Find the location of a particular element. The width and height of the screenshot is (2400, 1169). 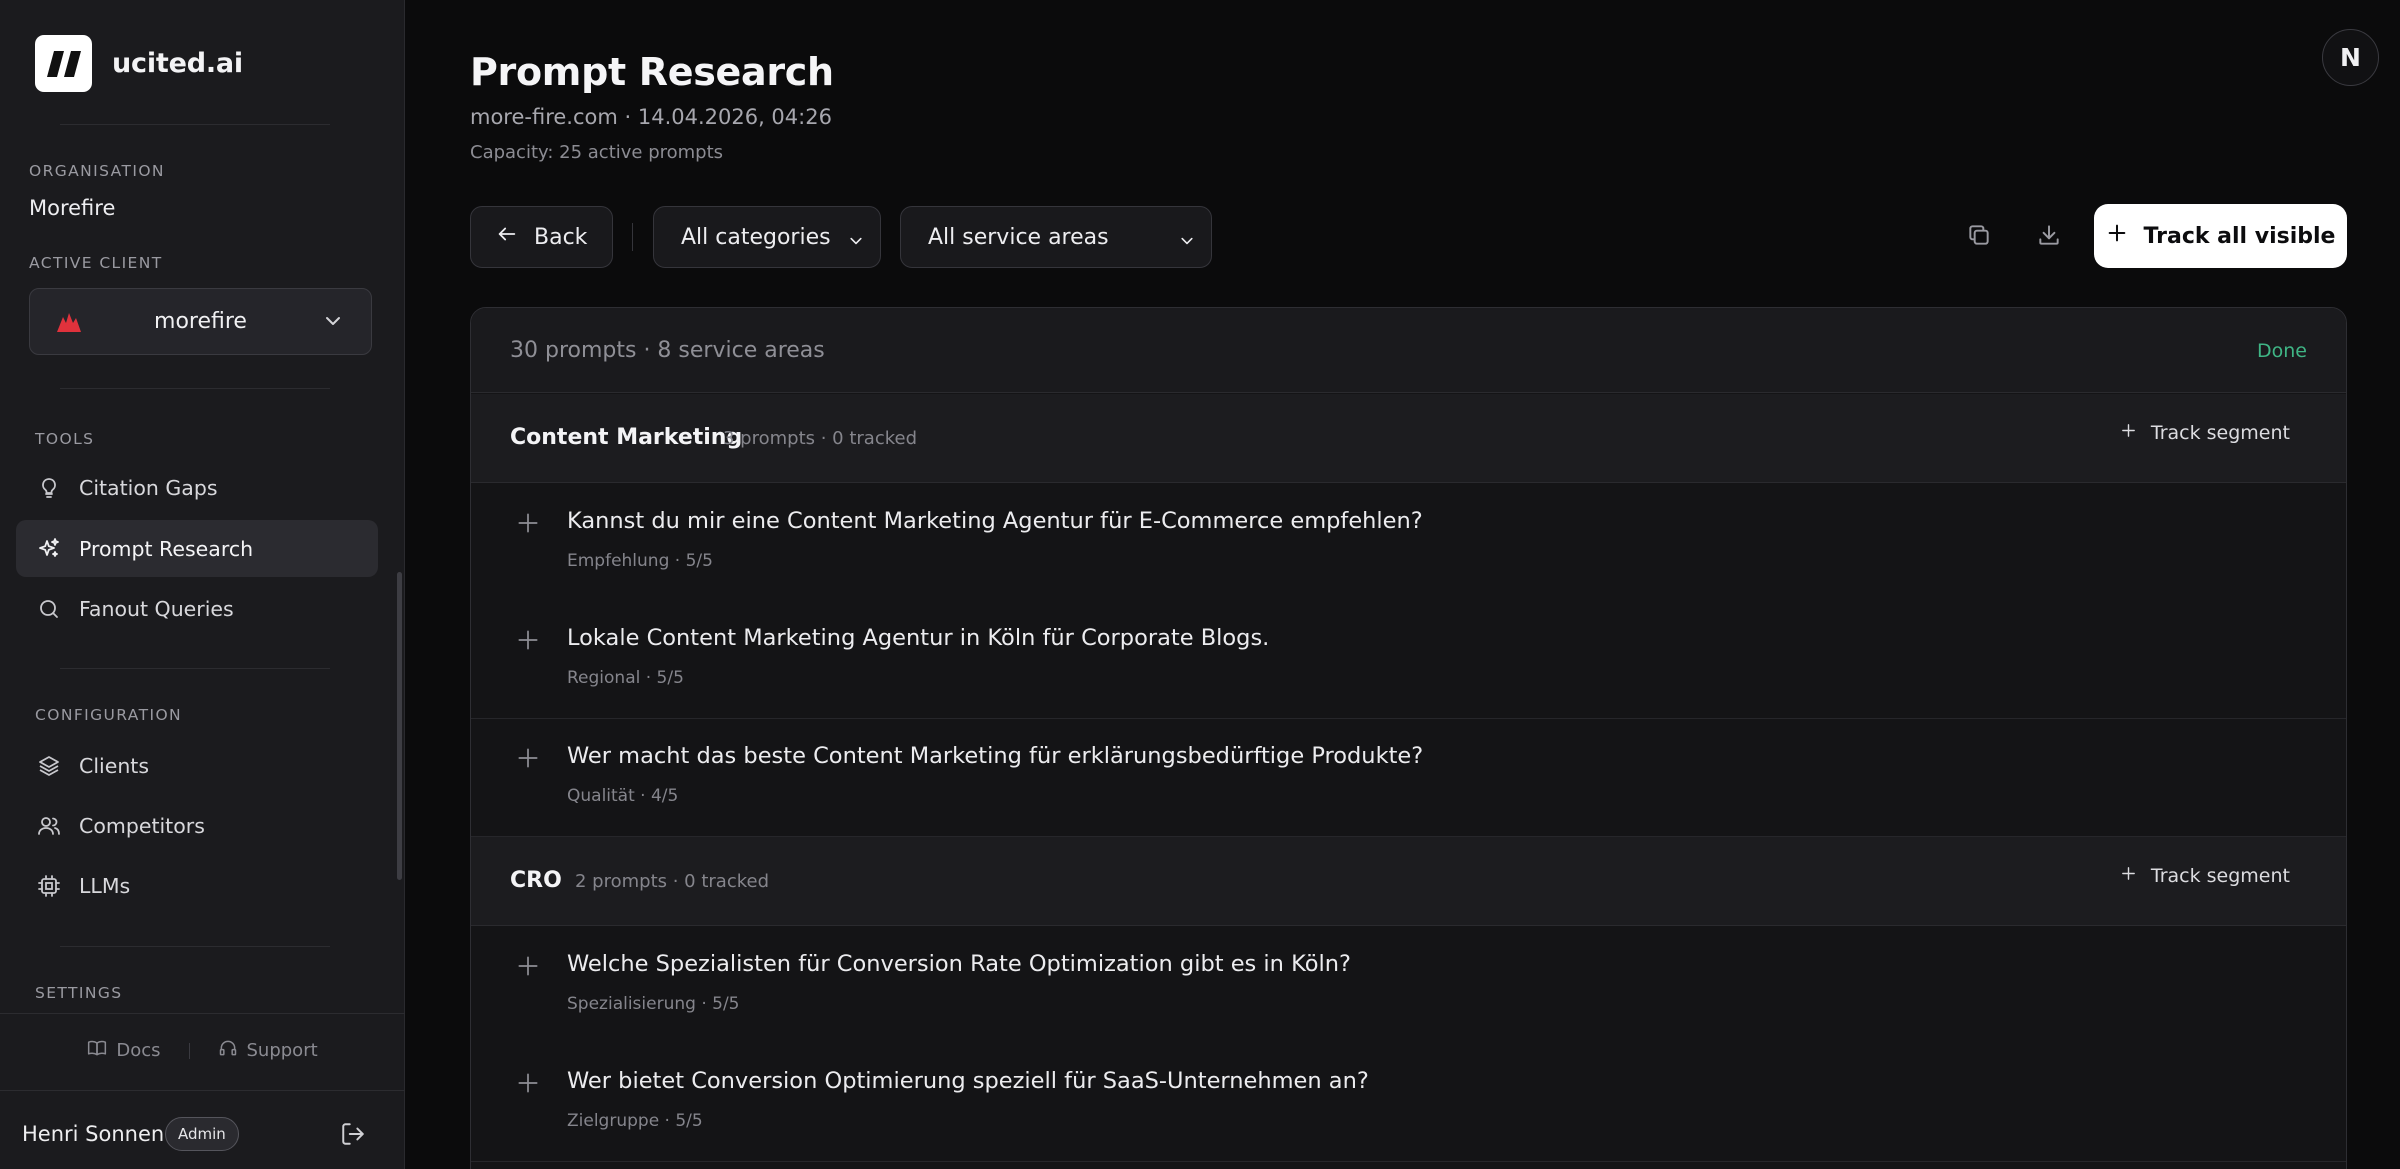

sparkles-icon is located at coordinates (49, 549).